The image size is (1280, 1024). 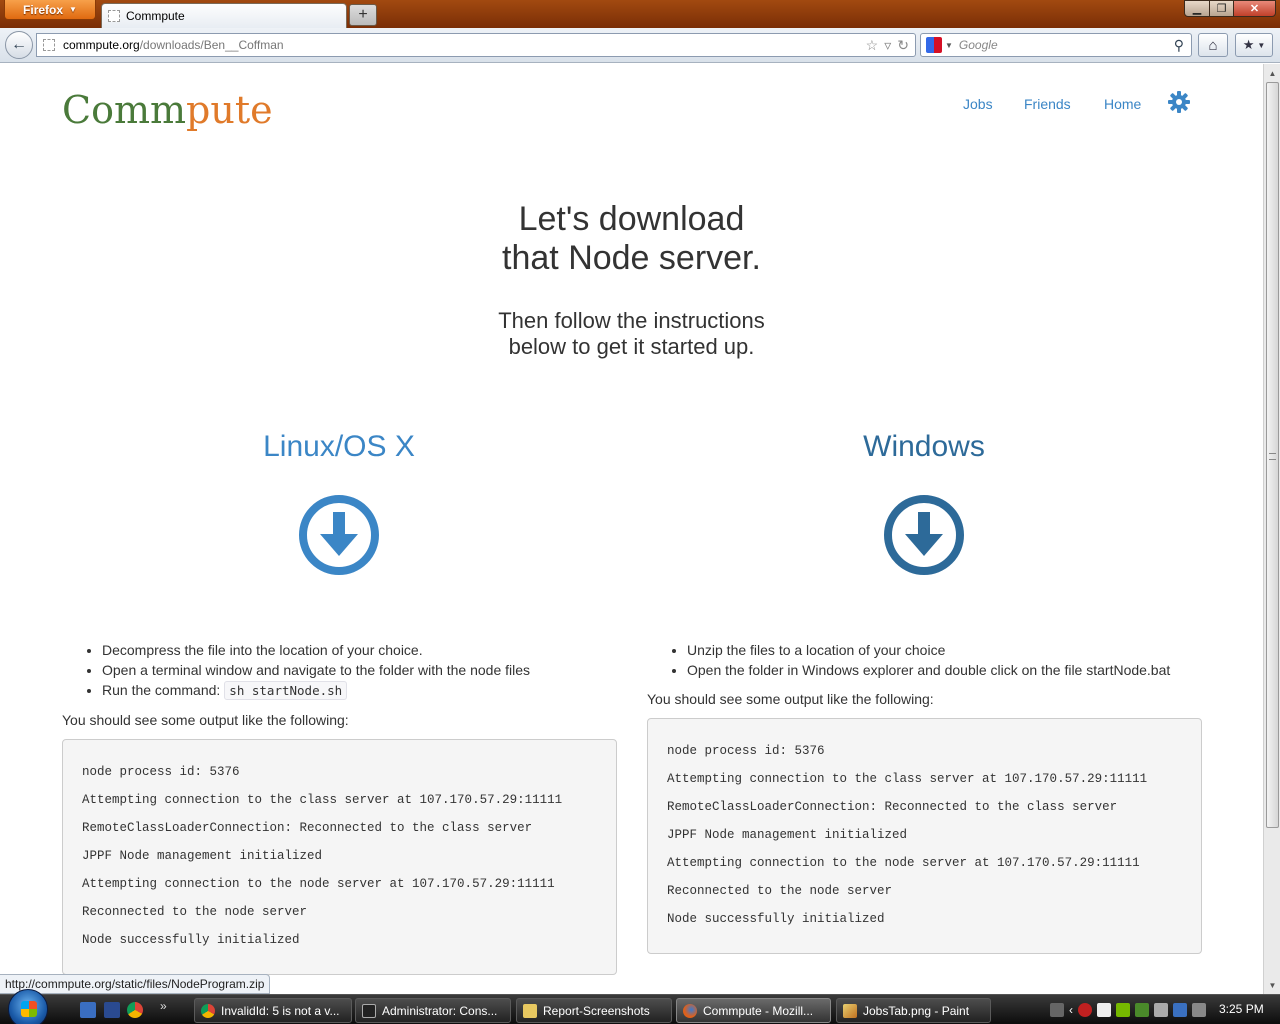 What do you see at coordinates (1272, 73) in the screenshot?
I see `scroll-up-icon: ▲` at bounding box center [1272, 73].